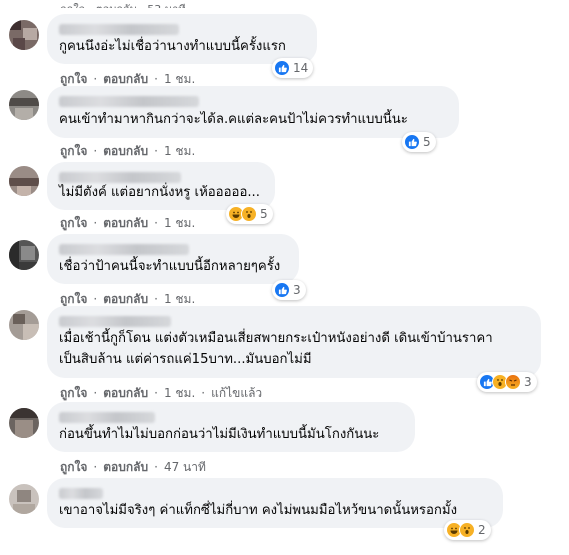  What do you see at coordinates (301, 68) in the screenshot?
I see `reaction-count: 14` at bounding box center [301, 68].